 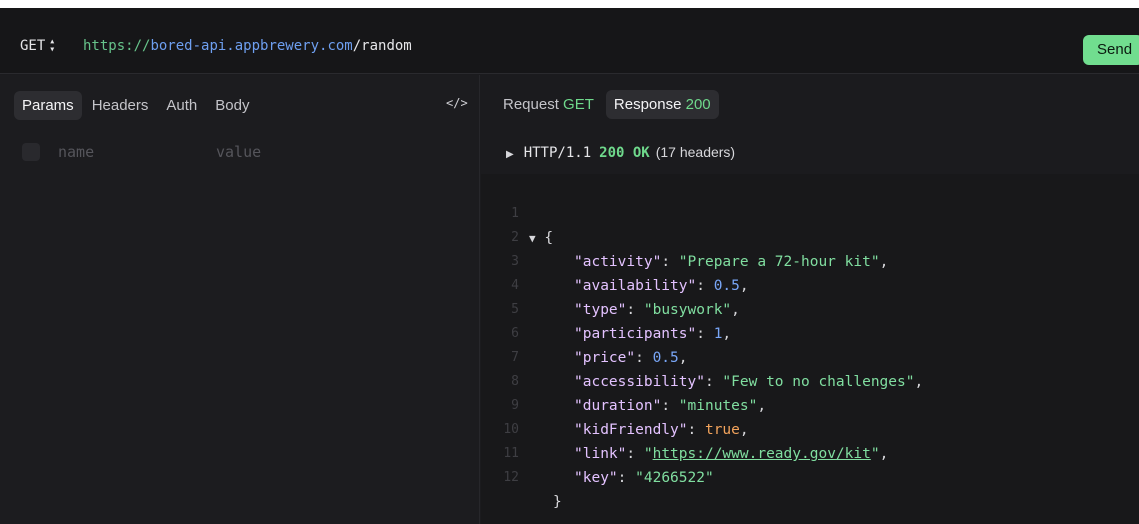 I want to click on method-select: GET ▴ ▾, so click(x=38, y=45).